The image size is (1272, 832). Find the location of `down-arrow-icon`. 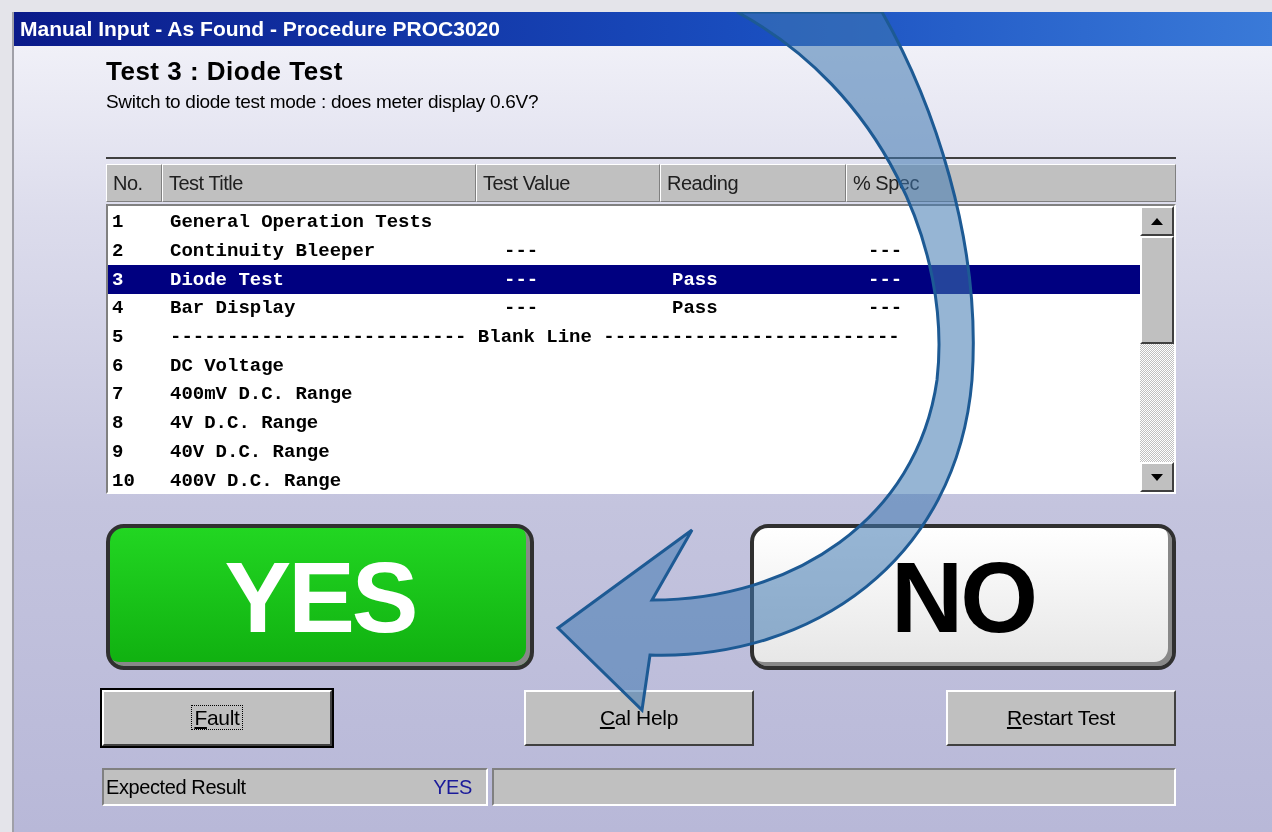

down-arrow-icon is located at coordinates (1157, 477).